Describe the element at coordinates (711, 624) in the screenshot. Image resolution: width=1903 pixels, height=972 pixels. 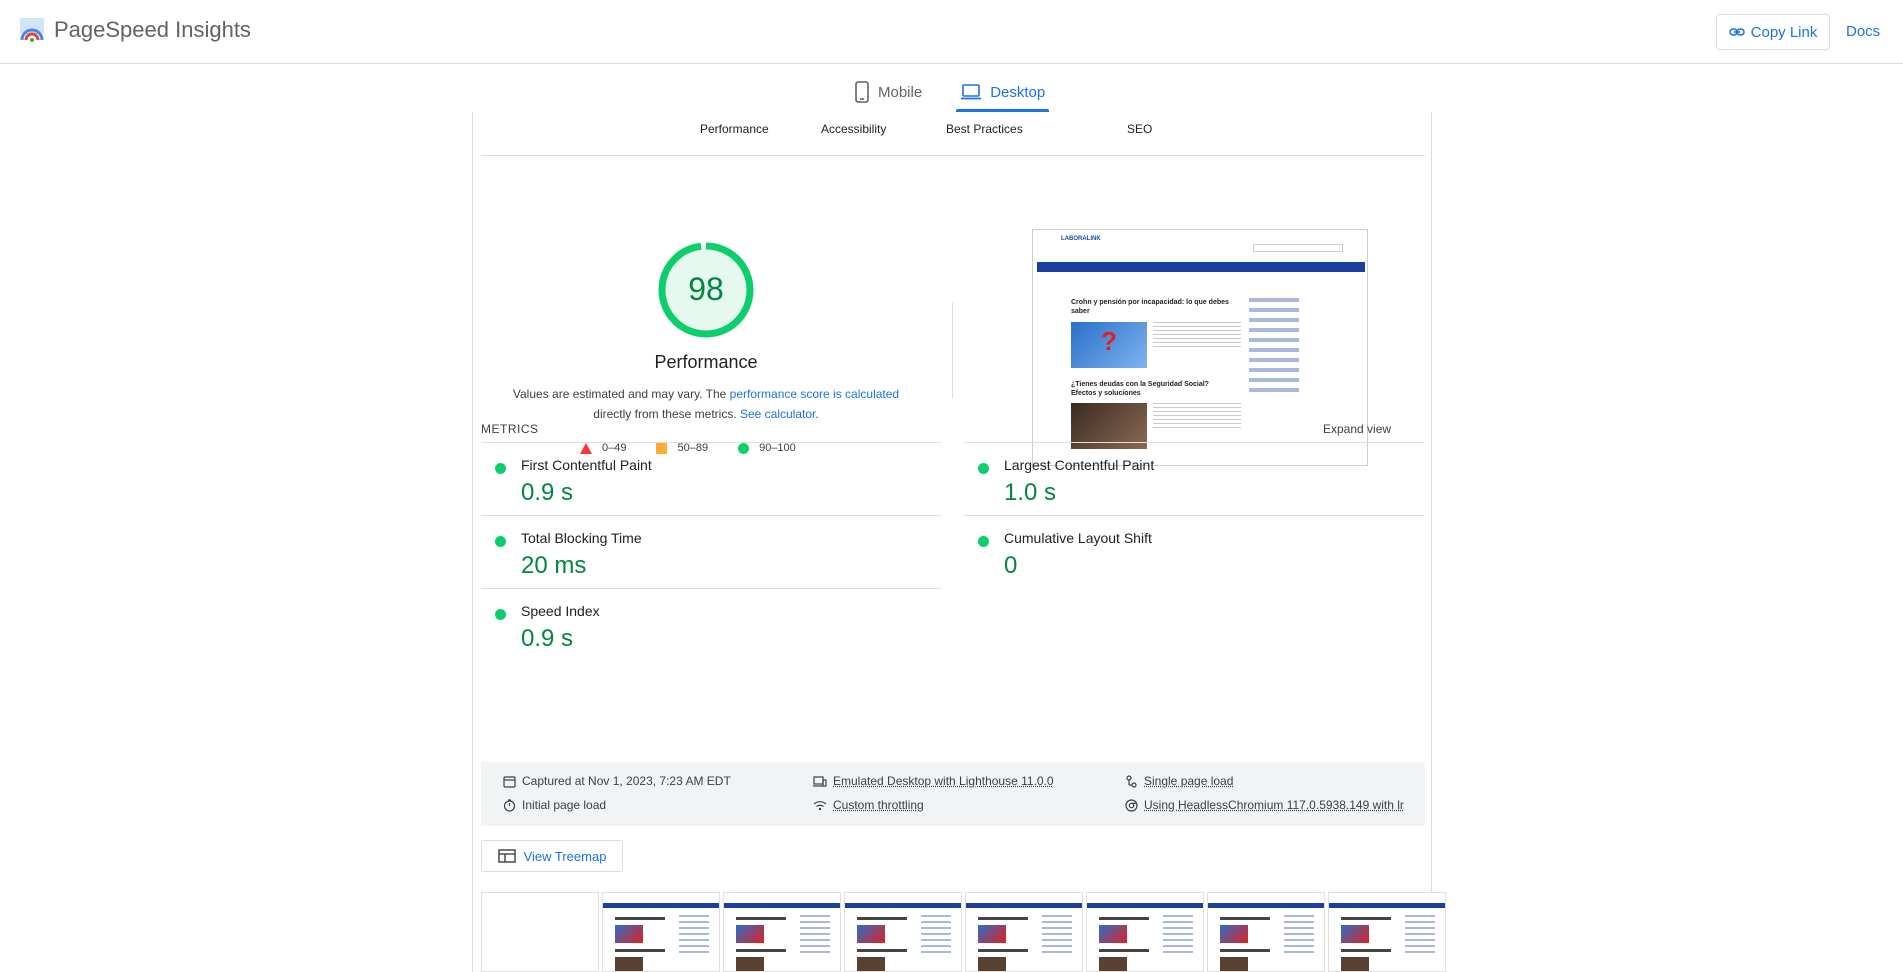
I see `metric-speed-index: Speed Index 0.9 s` at that location.